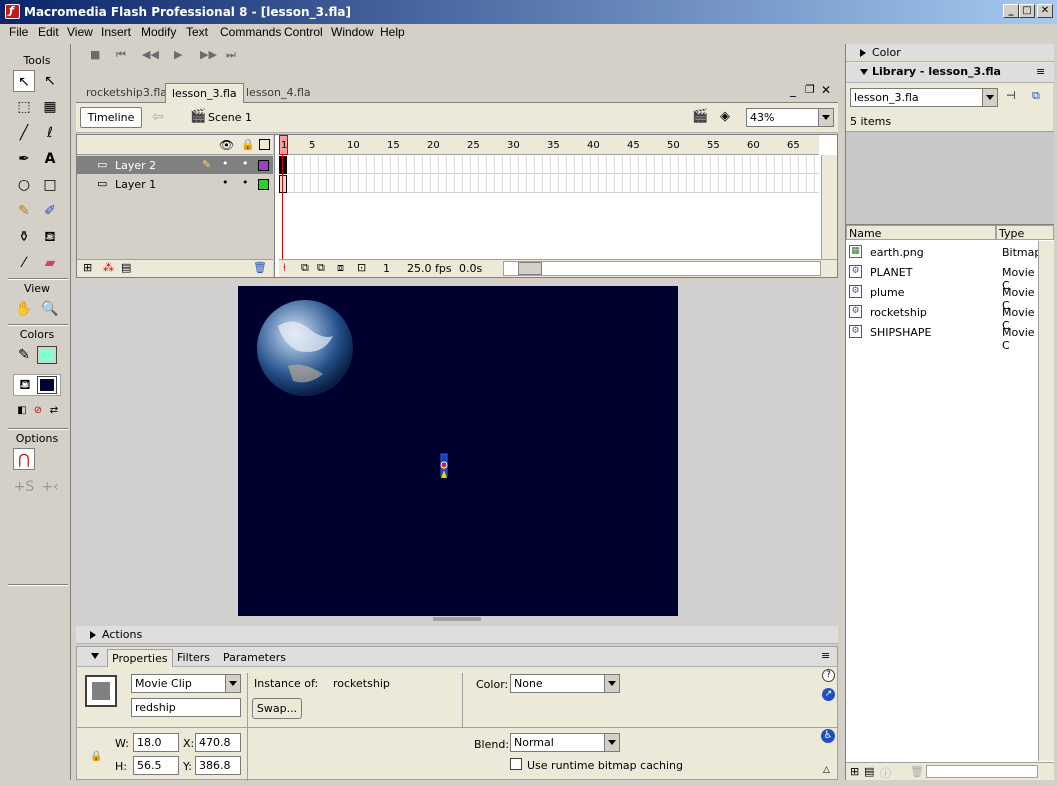  I want to click on delete-icon: 🗑, so click(917, 771).